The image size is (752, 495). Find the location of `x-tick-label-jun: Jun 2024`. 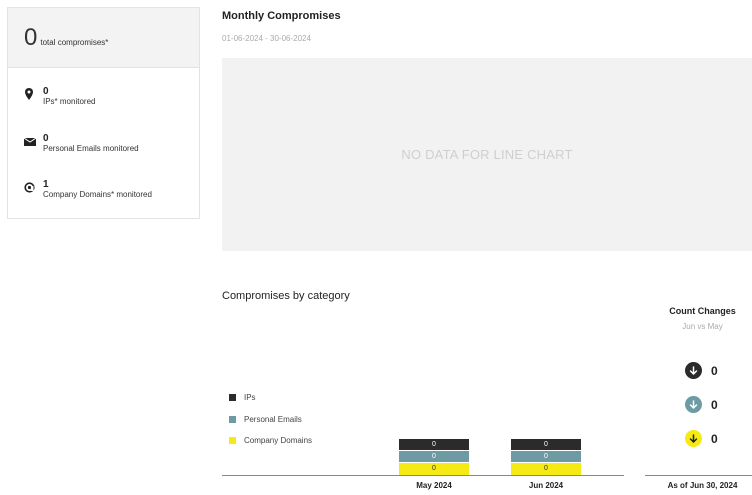

x-tick-label-jun: Jun 2024 is located at coordinates (546, 485).